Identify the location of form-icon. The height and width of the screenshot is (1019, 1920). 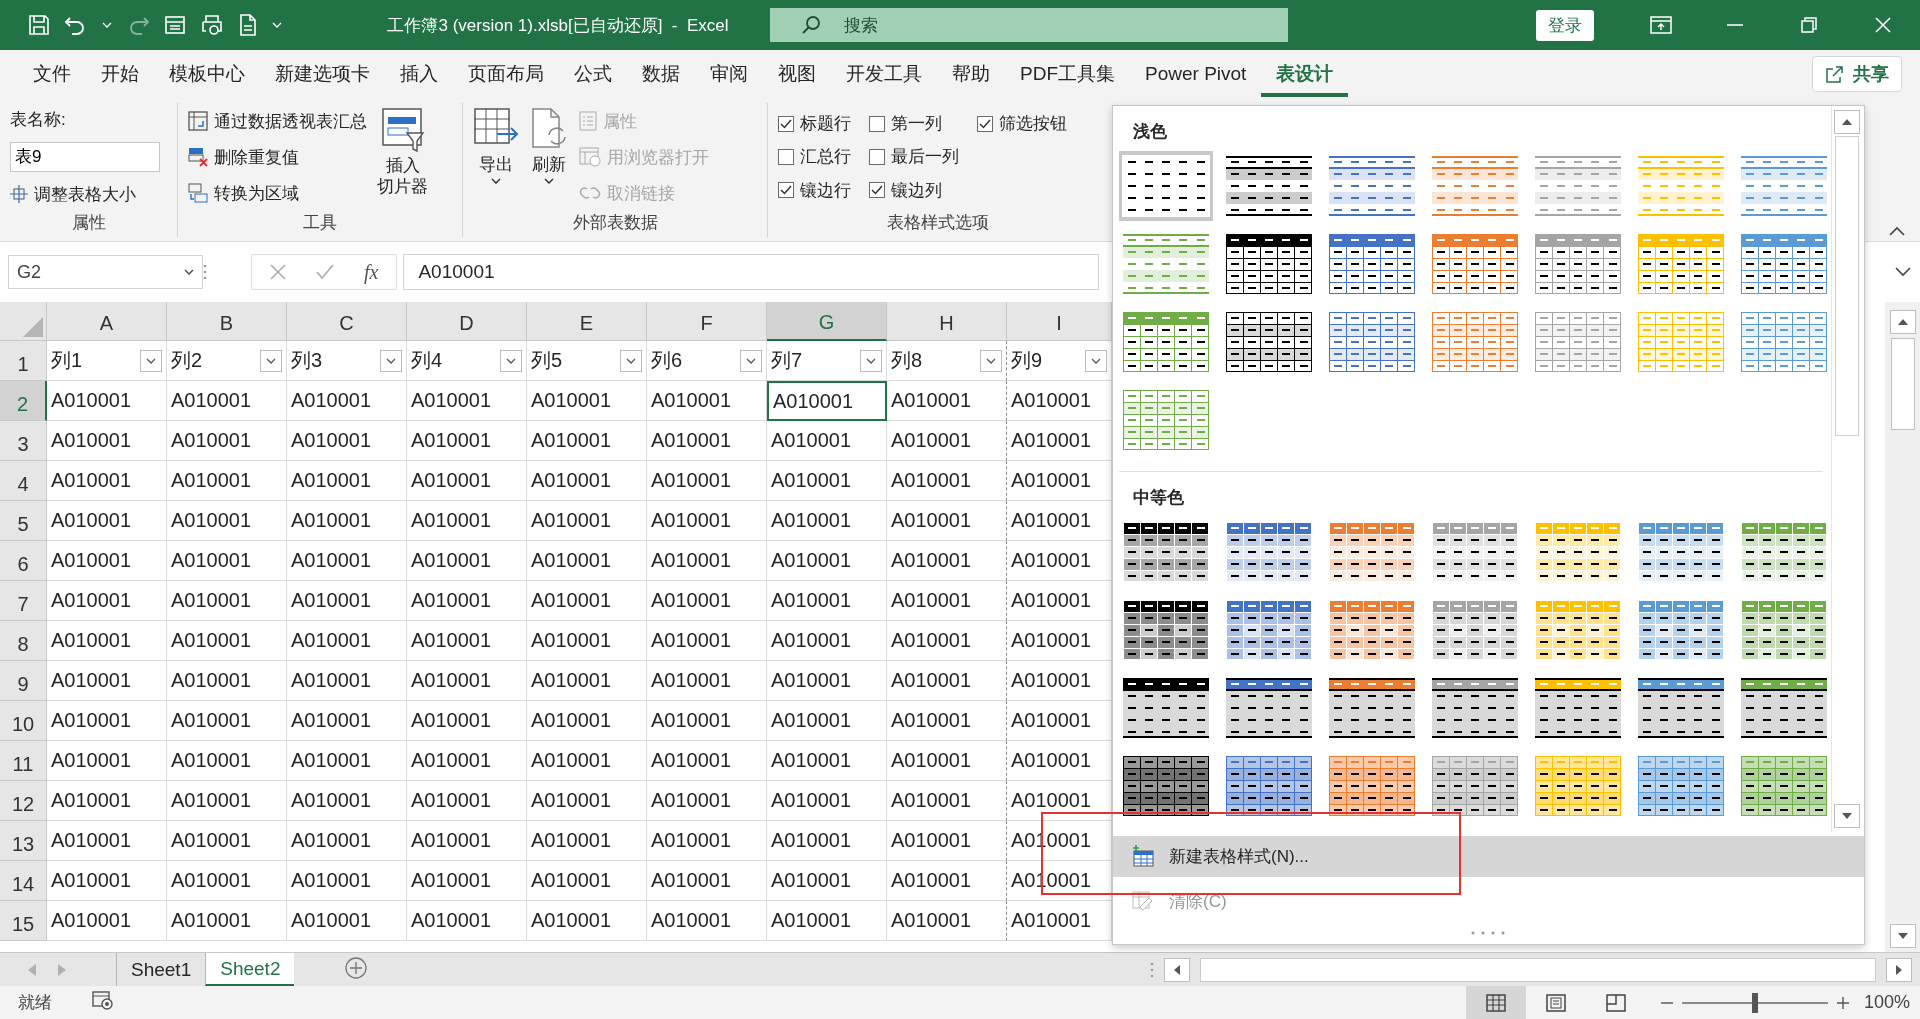
(175, 25).